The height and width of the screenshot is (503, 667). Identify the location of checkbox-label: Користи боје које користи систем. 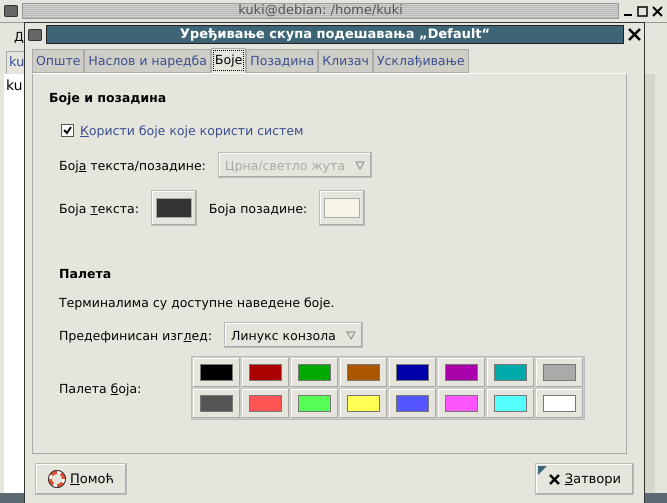
(192, 130).